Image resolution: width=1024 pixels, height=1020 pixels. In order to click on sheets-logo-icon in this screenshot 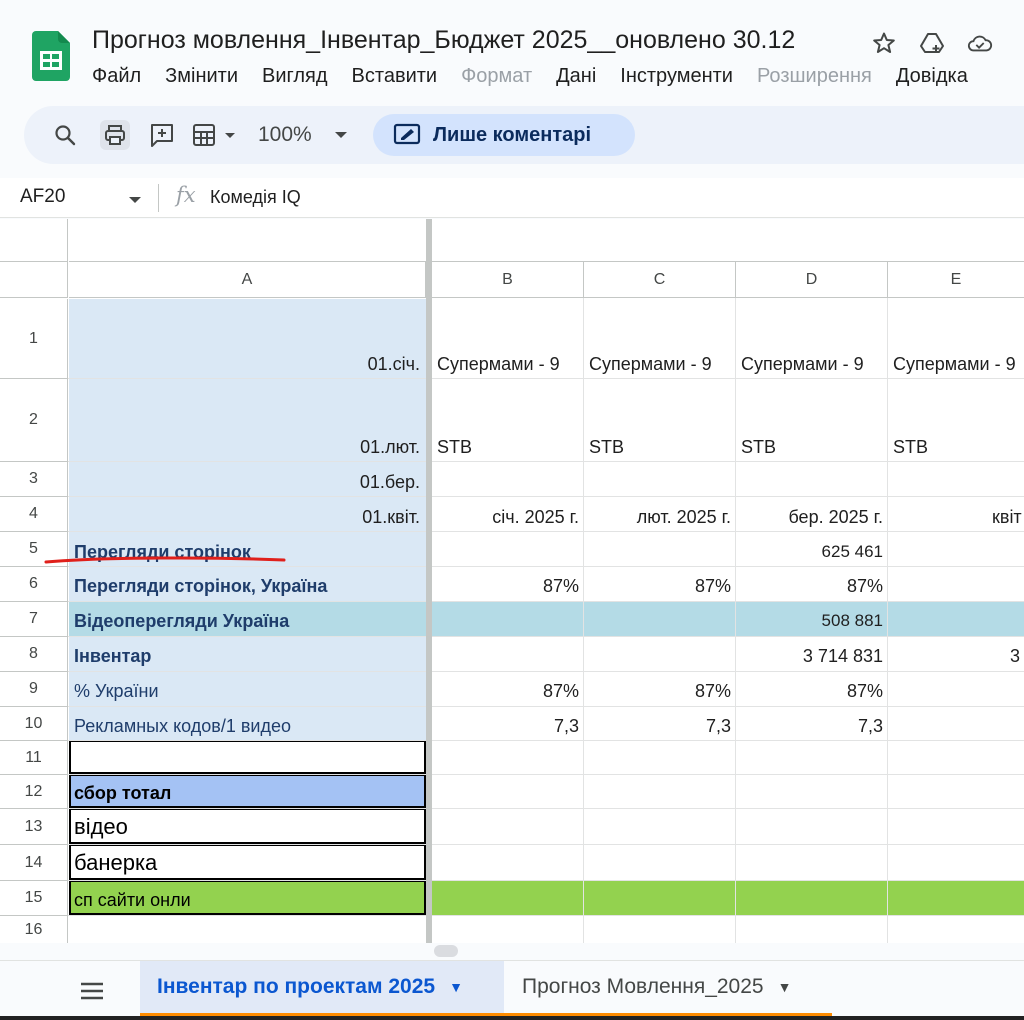, I will do `click(51, 56)`.